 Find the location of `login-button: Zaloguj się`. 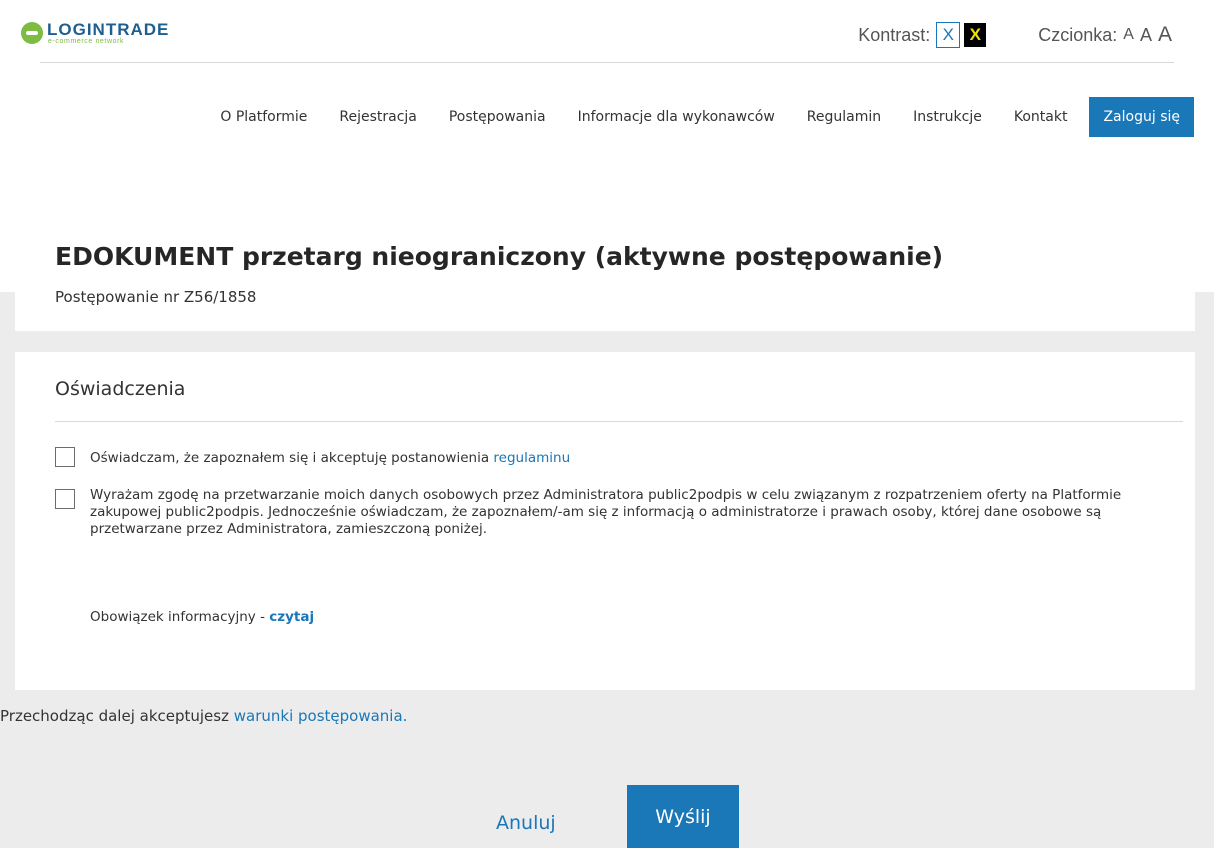

login-button: Zaloguj się is located at coordinates (1141, 116).